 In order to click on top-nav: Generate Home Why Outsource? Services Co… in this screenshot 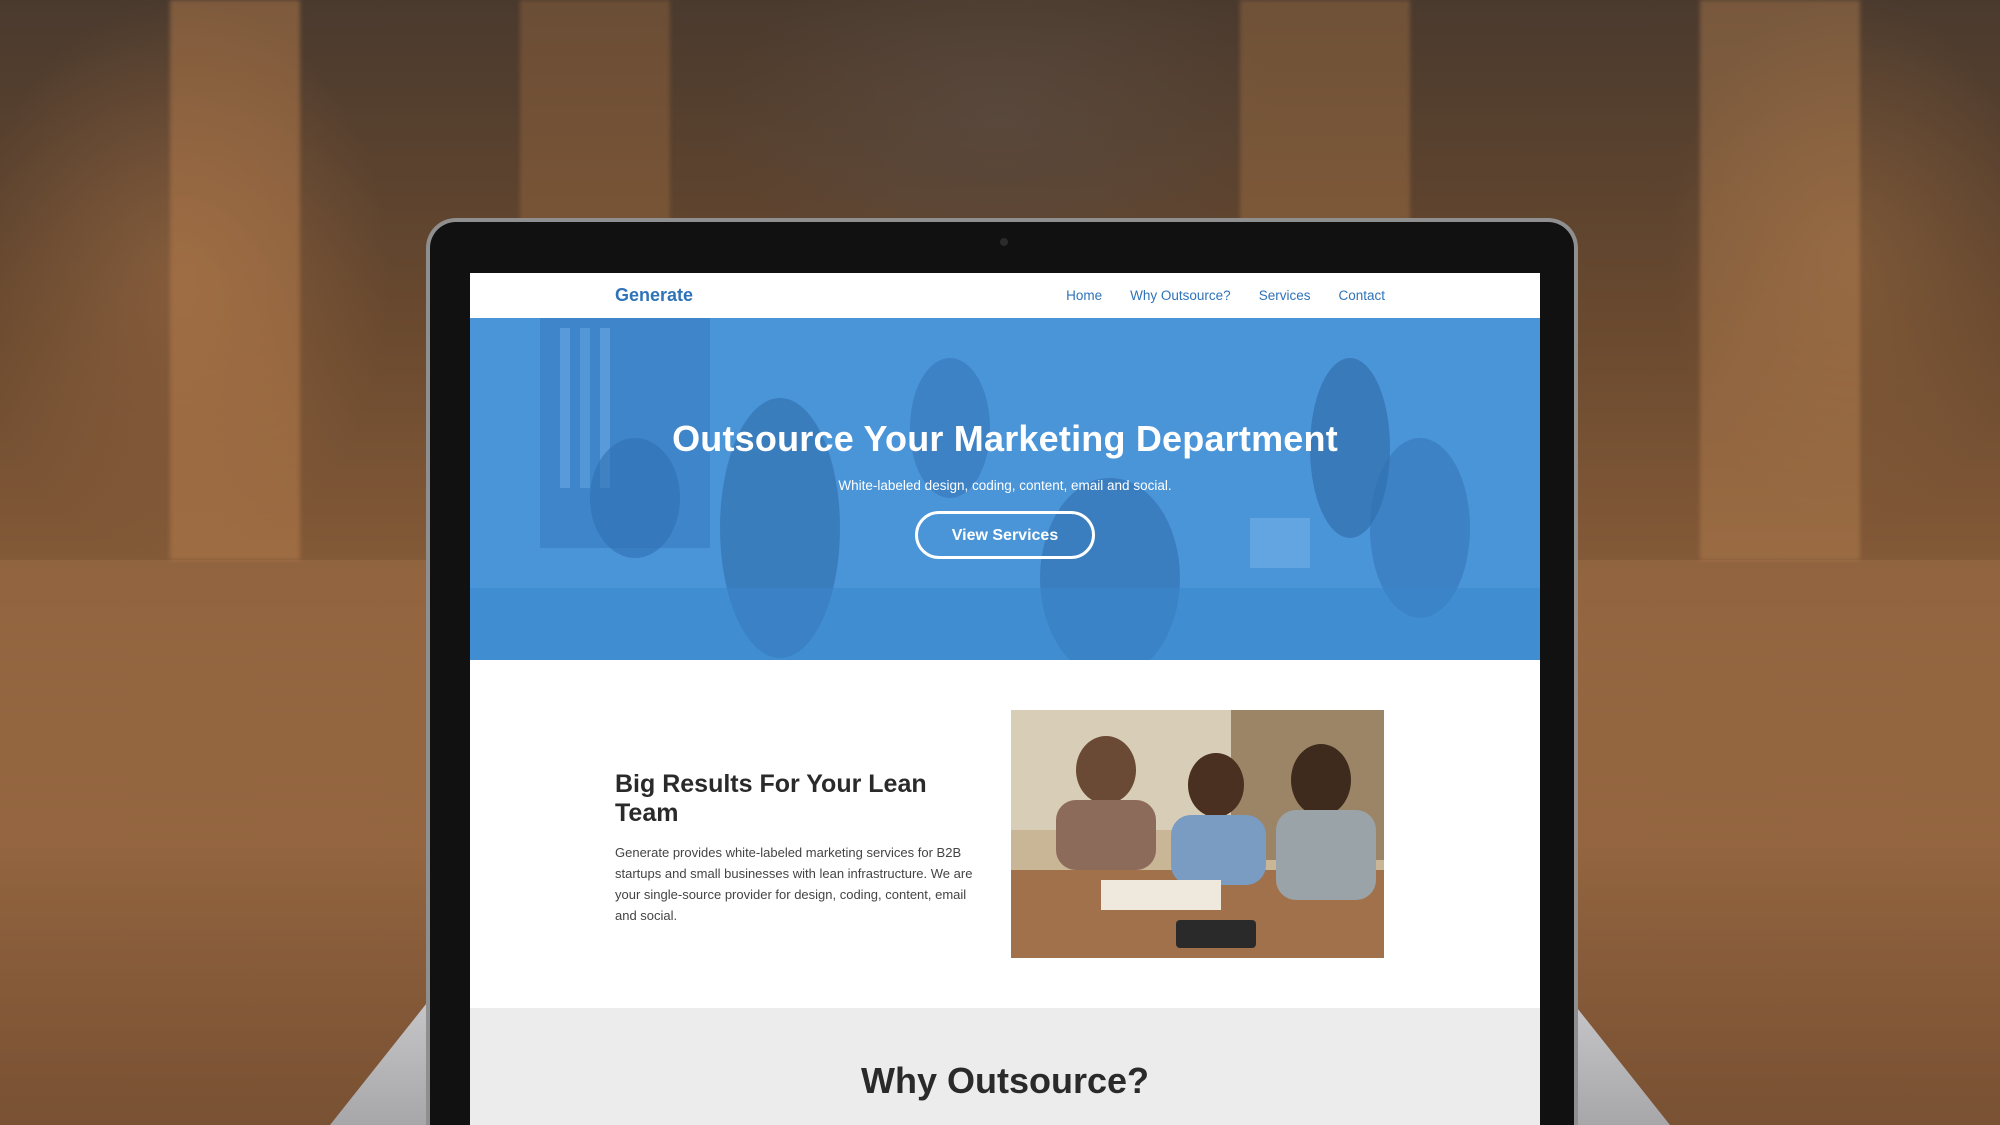, I will do `click(1005, 295)`.